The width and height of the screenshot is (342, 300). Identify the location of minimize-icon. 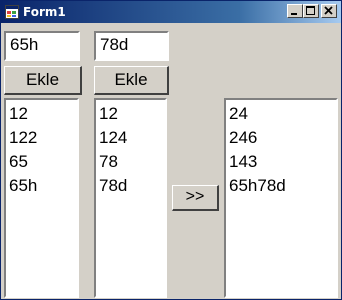
(294, 14).